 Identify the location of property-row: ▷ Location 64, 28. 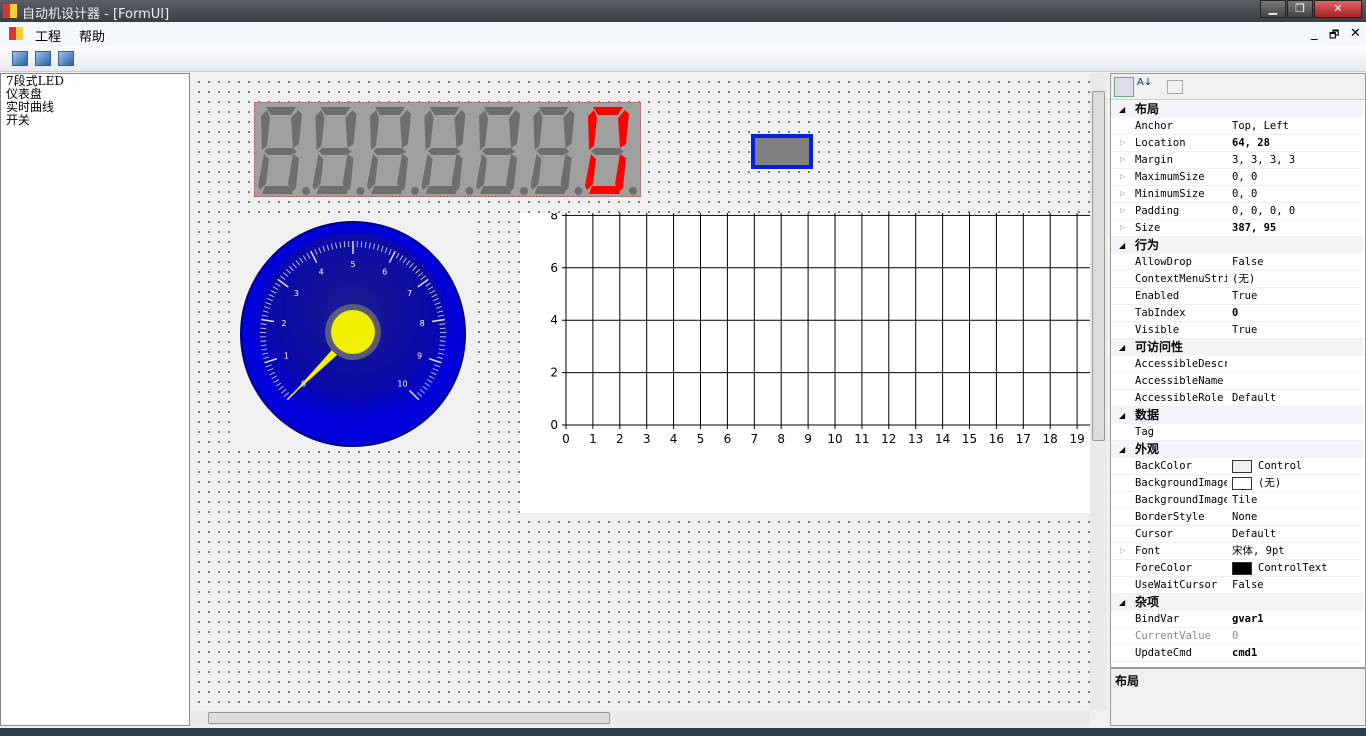
(1237, 143).